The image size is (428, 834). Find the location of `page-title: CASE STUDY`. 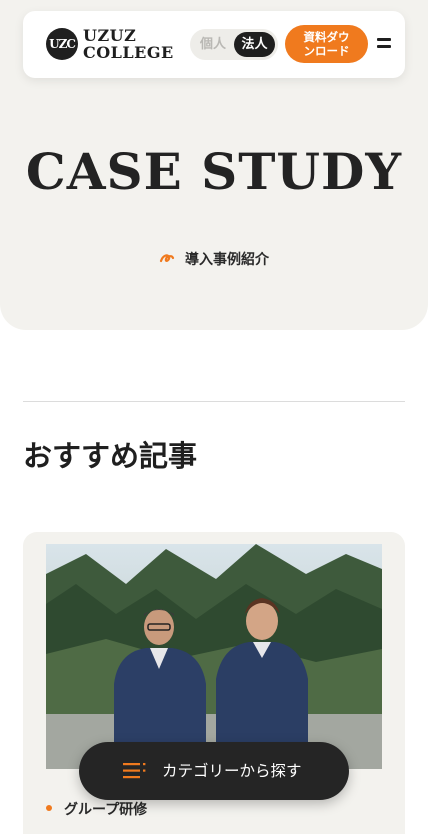

page-title: CASE STUDY is located at coordinates (214, 171).